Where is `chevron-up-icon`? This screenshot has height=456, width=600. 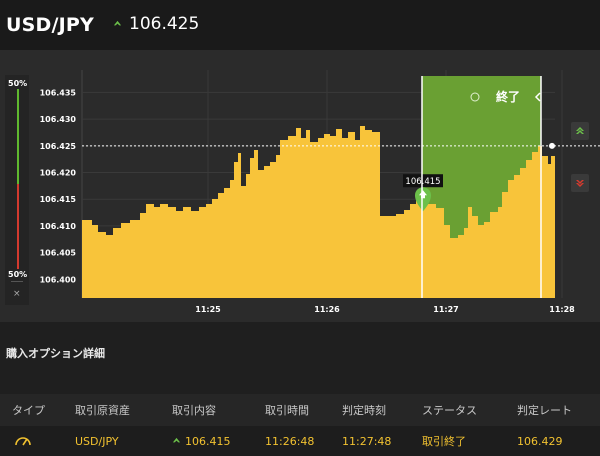 chevron-up-icon is located at coordinates (580, 130).